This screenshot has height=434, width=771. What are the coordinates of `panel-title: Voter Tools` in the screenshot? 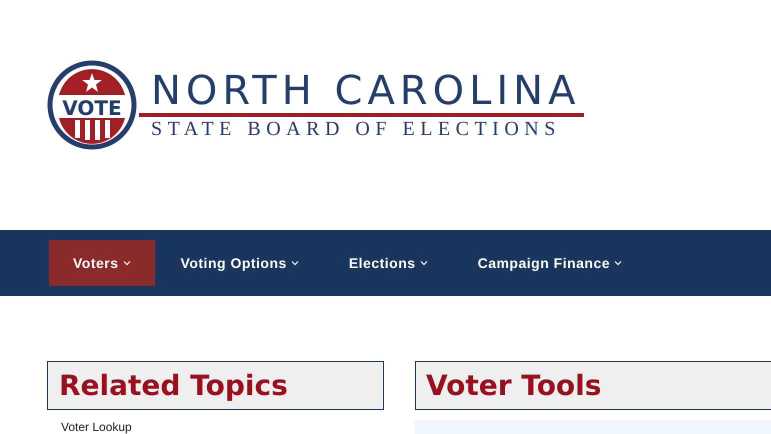 It's located at (514, 386).